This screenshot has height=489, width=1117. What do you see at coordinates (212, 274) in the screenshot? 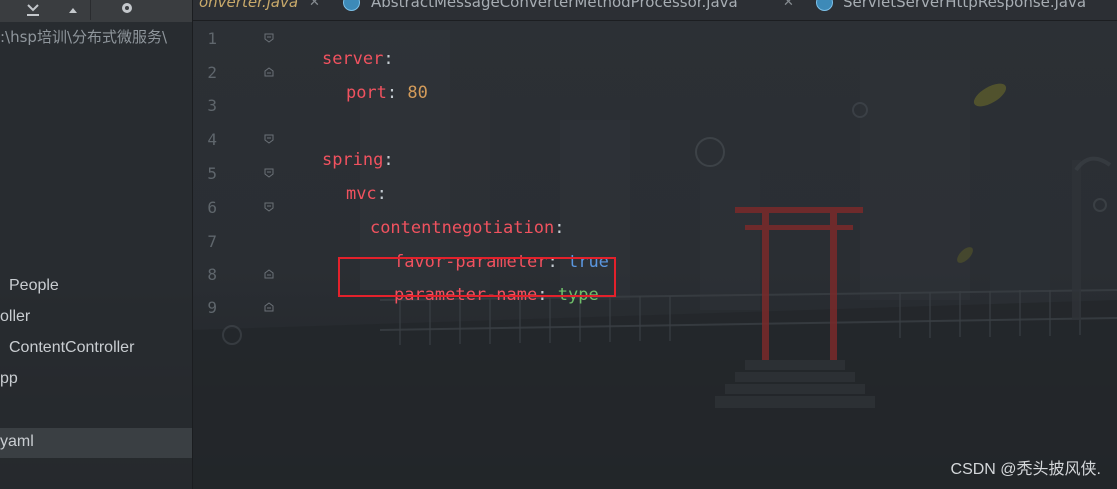
I see `line-number: 8` at bounding box center [212, 274].